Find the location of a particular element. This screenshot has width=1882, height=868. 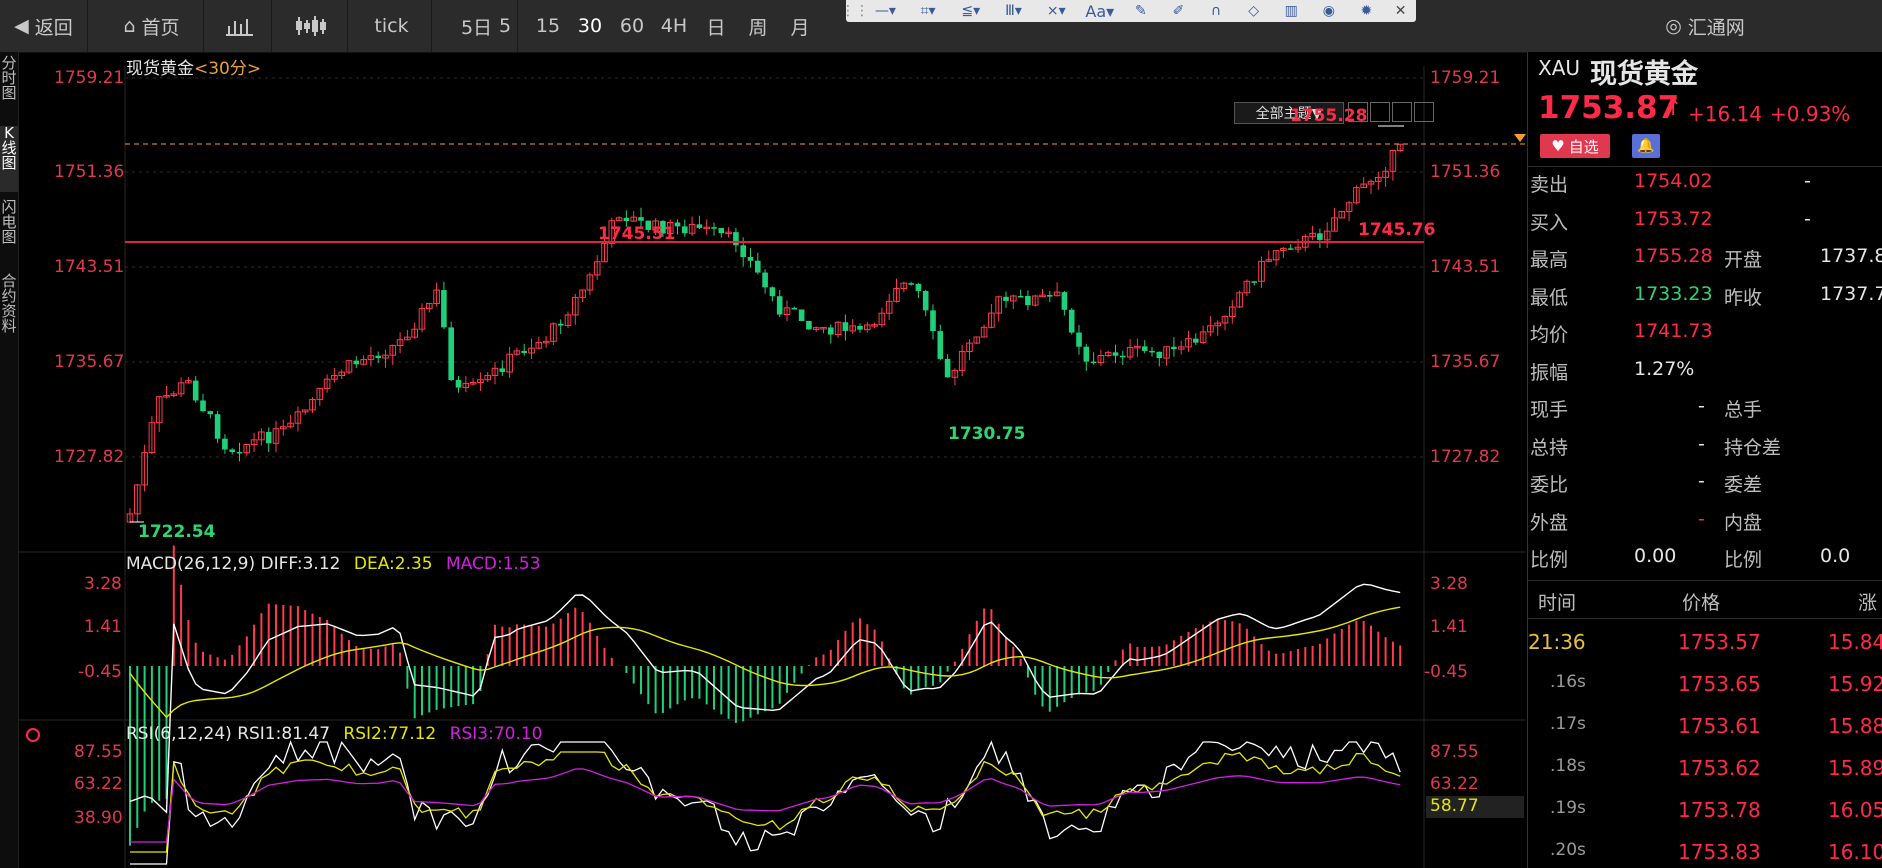

fib-tool-icon: Ⅲ▾ is located at coordinates (1013, 11).